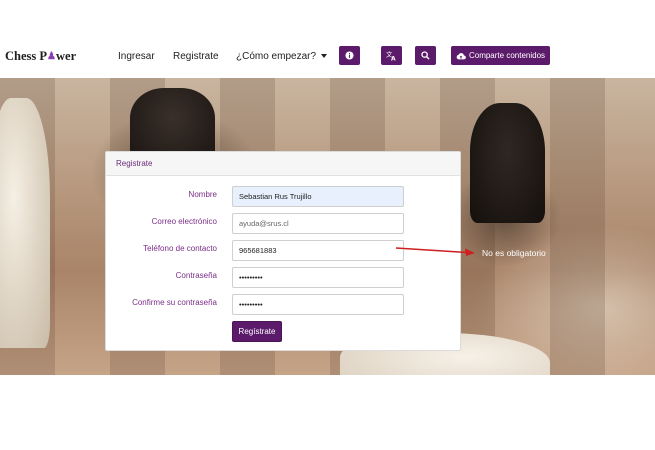 The width and height of the screenshot is (655, 450). Describe the element at coordinates (318, 304) in the screenshot. I see `confirm-password-input` at that location.